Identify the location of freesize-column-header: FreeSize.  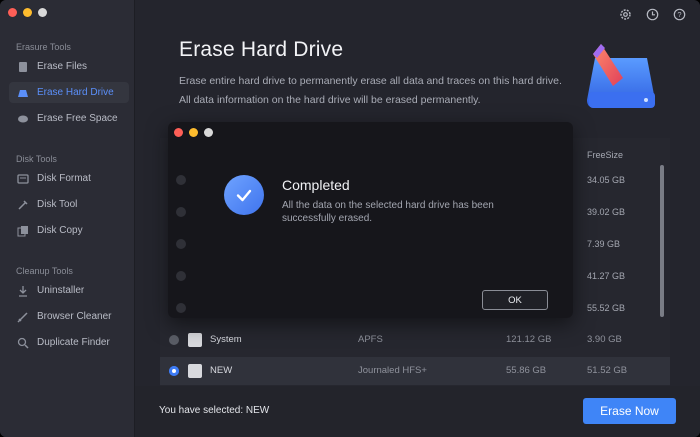
(605, 155).